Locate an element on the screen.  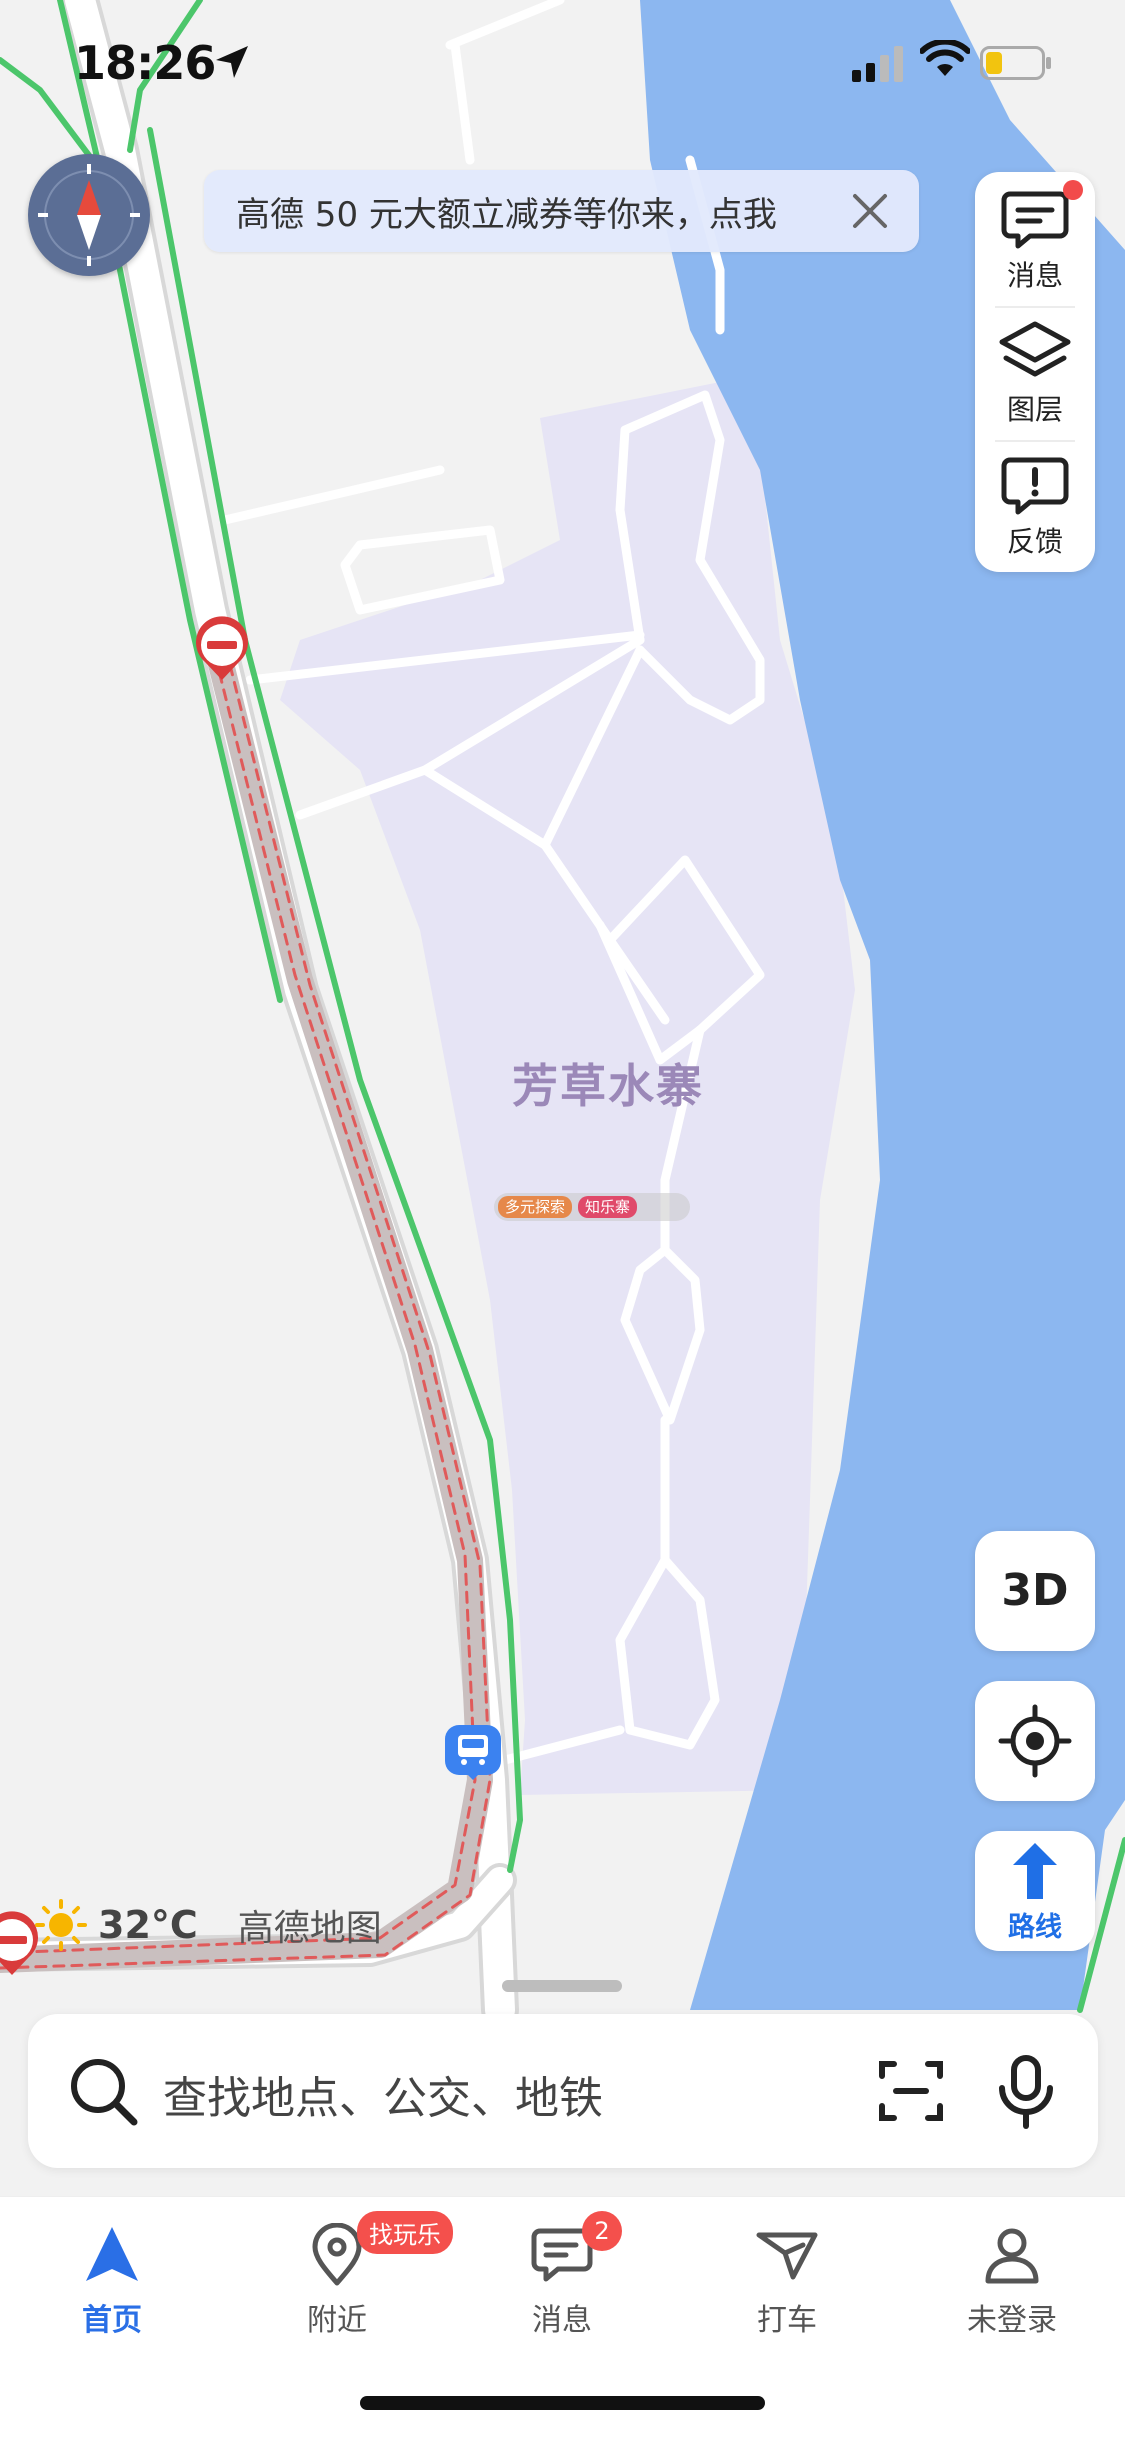
poi-tags: 多元探索 知乐寨 is located at coordinates (592, 1207).